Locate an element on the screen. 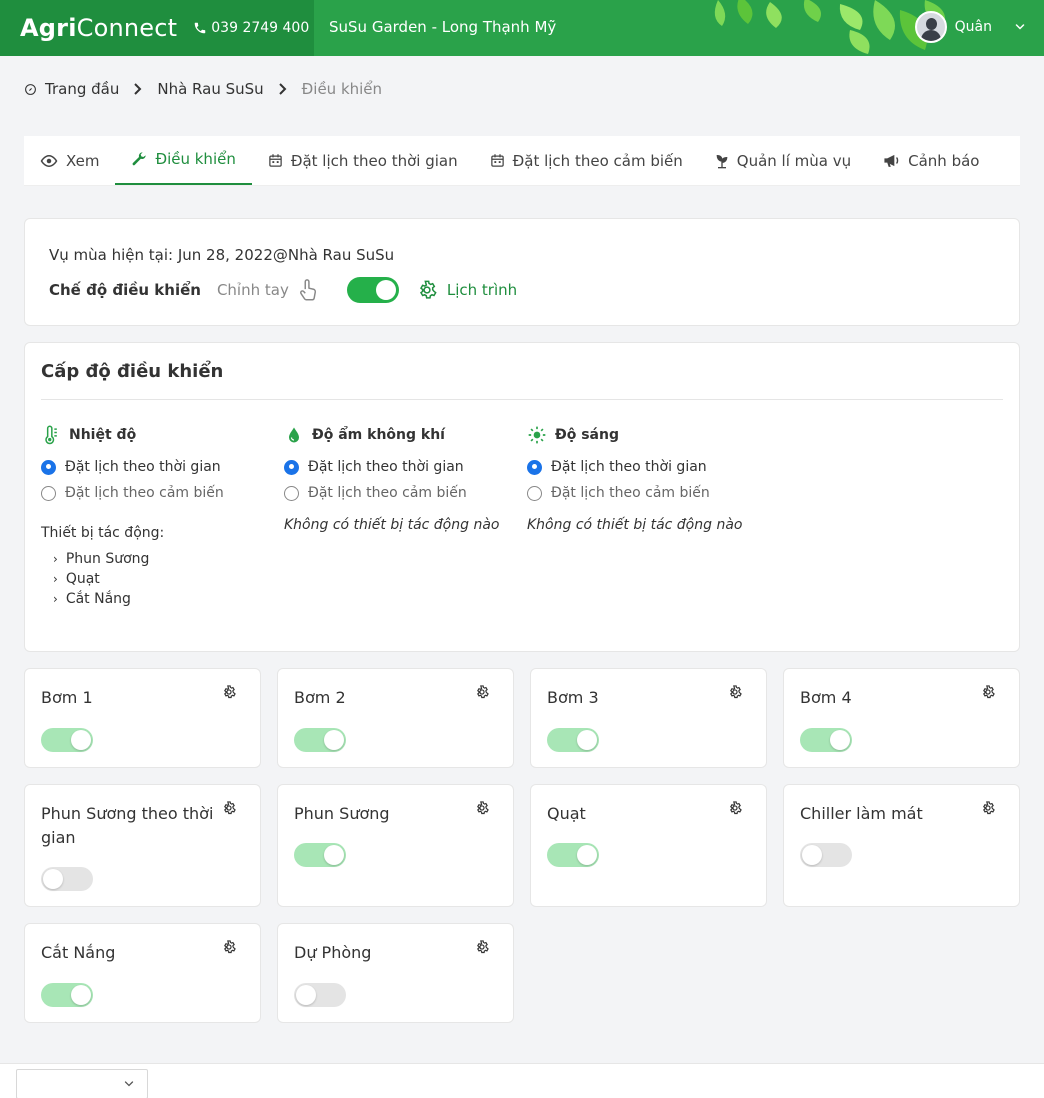  device-name: Quạt is located at coordinates (566, 813).